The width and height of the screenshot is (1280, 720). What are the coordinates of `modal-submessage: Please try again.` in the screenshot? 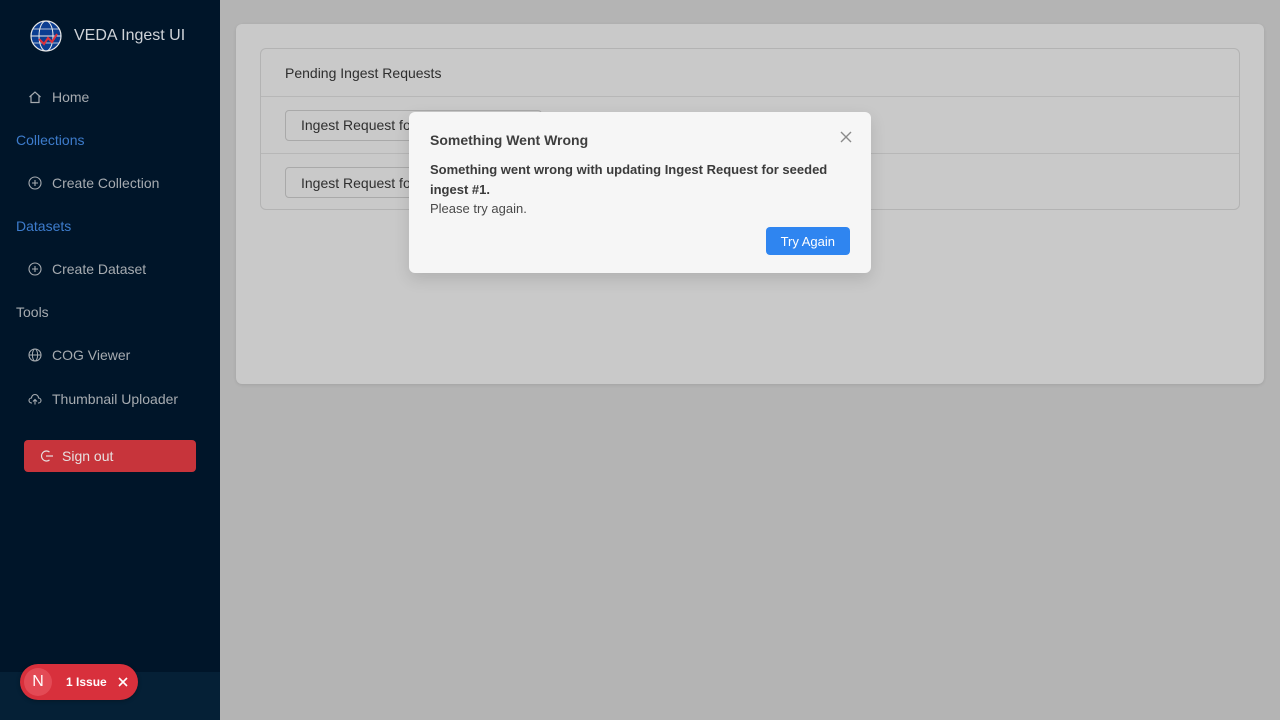 It's located at (478, 208).